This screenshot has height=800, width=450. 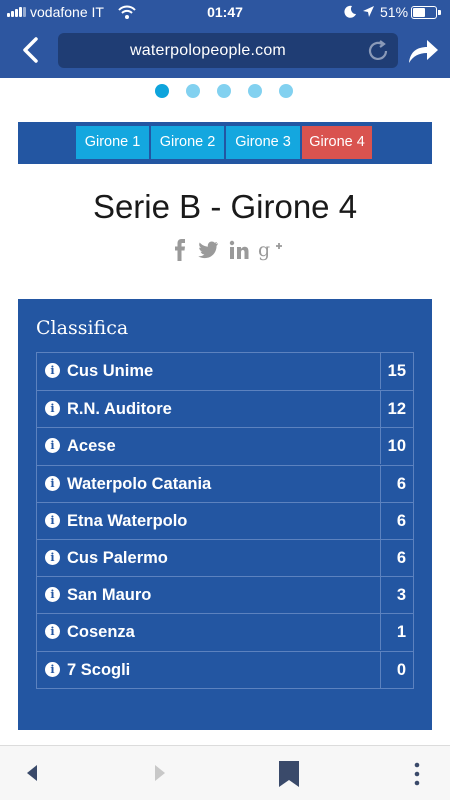 What do you see at coordinates (396, 595) in the screenshot?
I see `team-points: 3` at bounding box center [396, 595].